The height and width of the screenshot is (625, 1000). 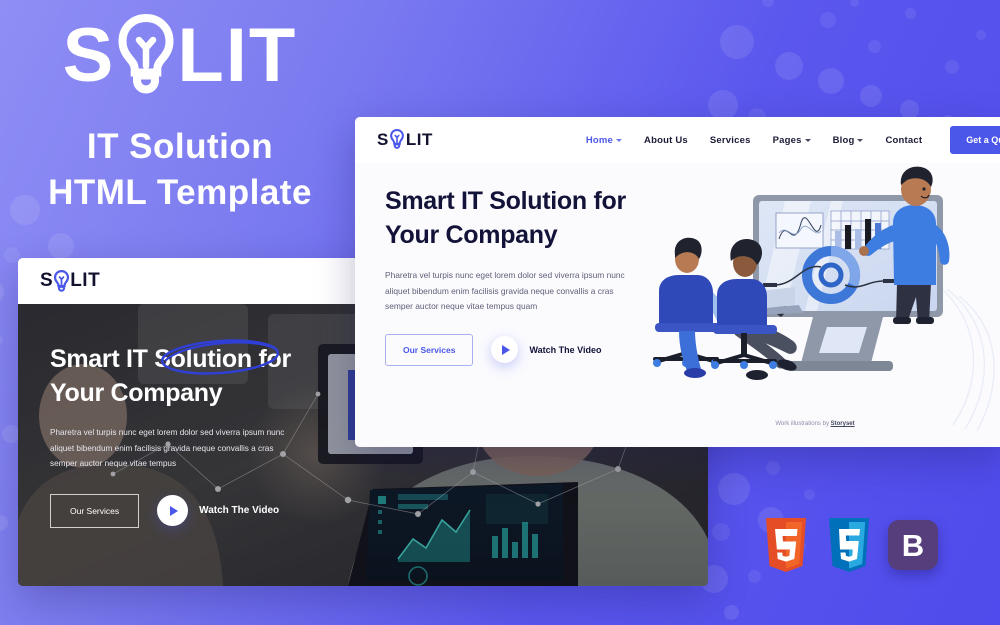 What do you see at coordinates (802, 424) in the screenshot?
I see `credit-prefix: Work illustrations by` at bounding box center [802, 424].